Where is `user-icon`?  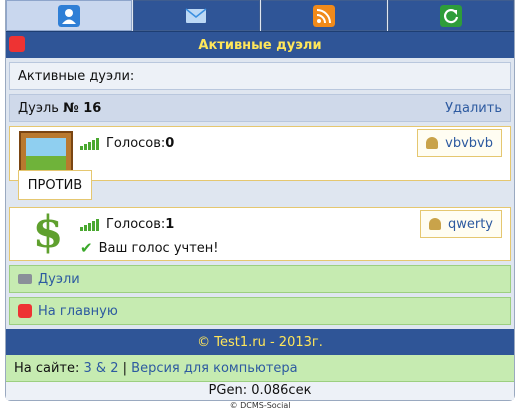
user-icon is located at coordinates (69, 15).